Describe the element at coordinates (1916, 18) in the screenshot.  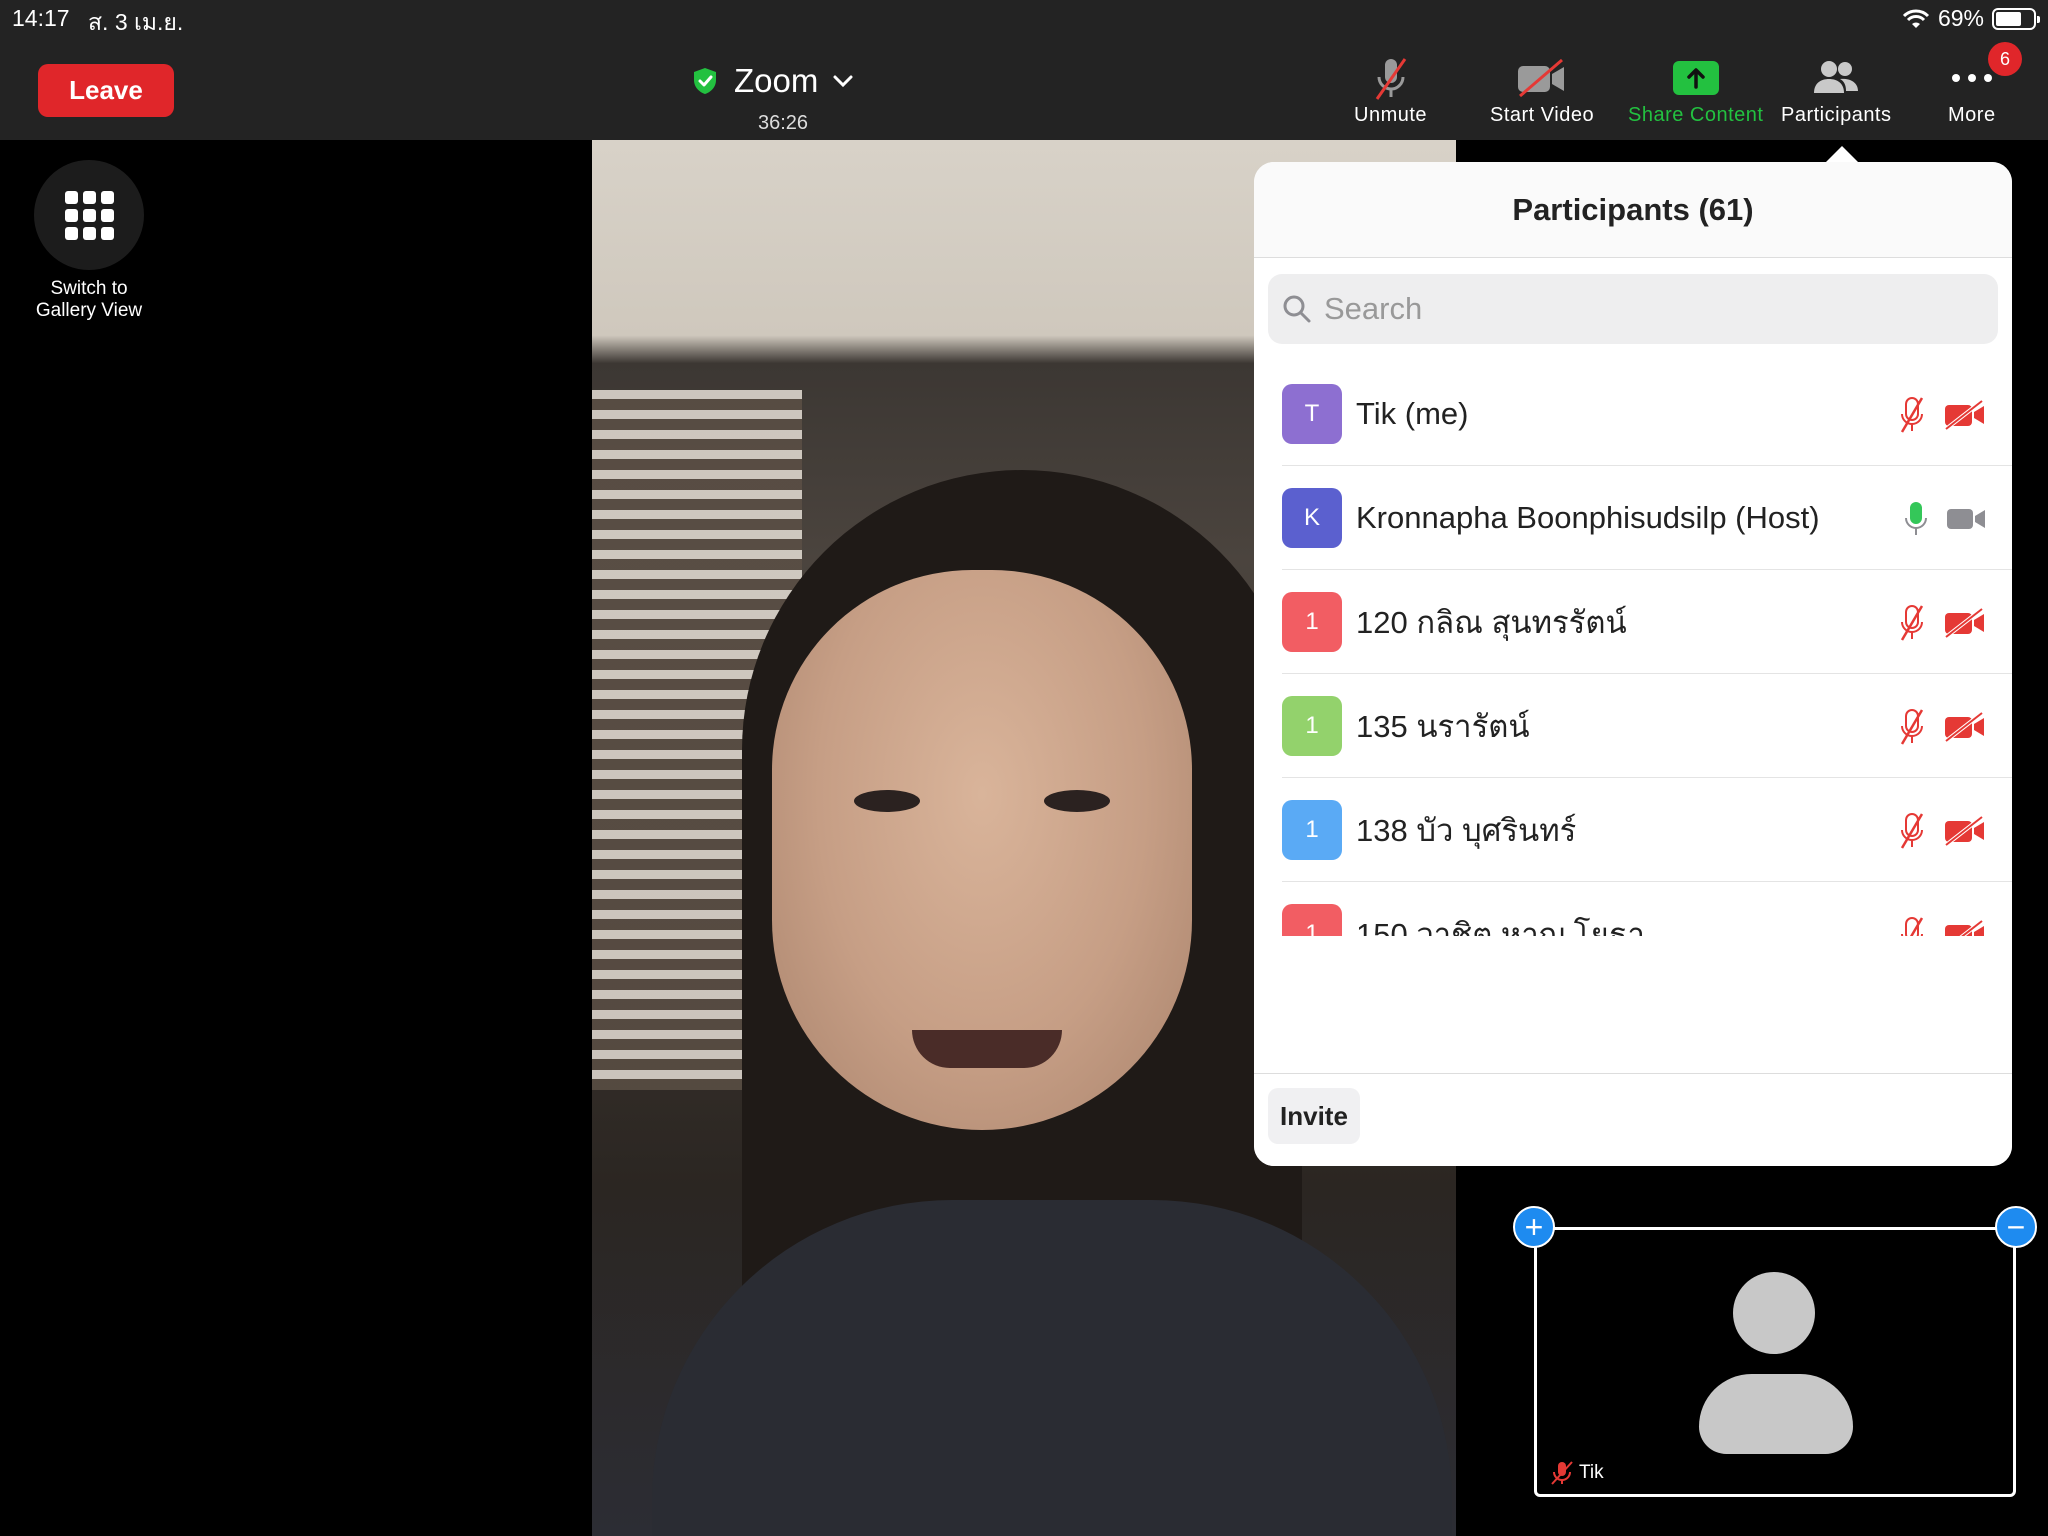
I see `wifi-icon` at that location.